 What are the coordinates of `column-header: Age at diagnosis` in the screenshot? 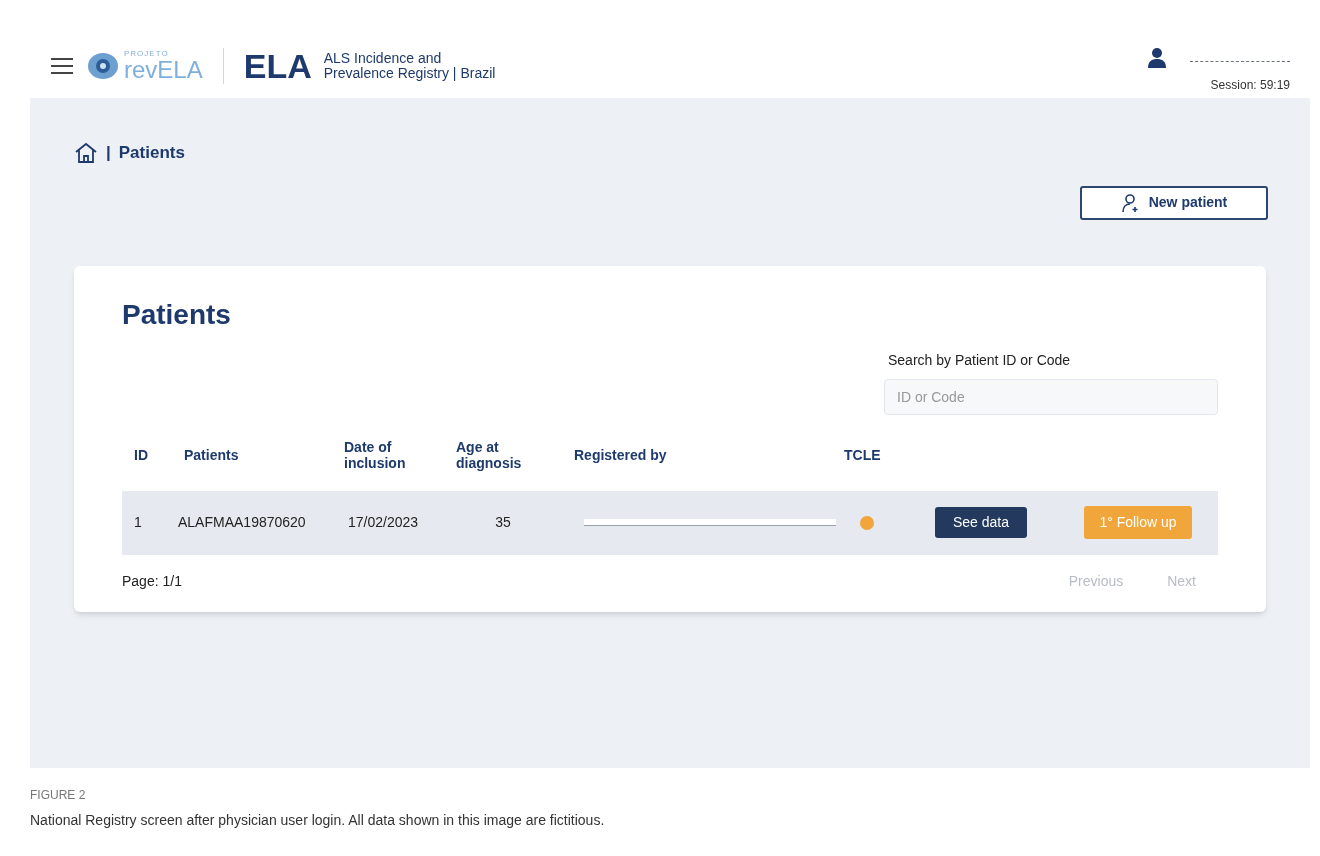 It's located at (489, 455).